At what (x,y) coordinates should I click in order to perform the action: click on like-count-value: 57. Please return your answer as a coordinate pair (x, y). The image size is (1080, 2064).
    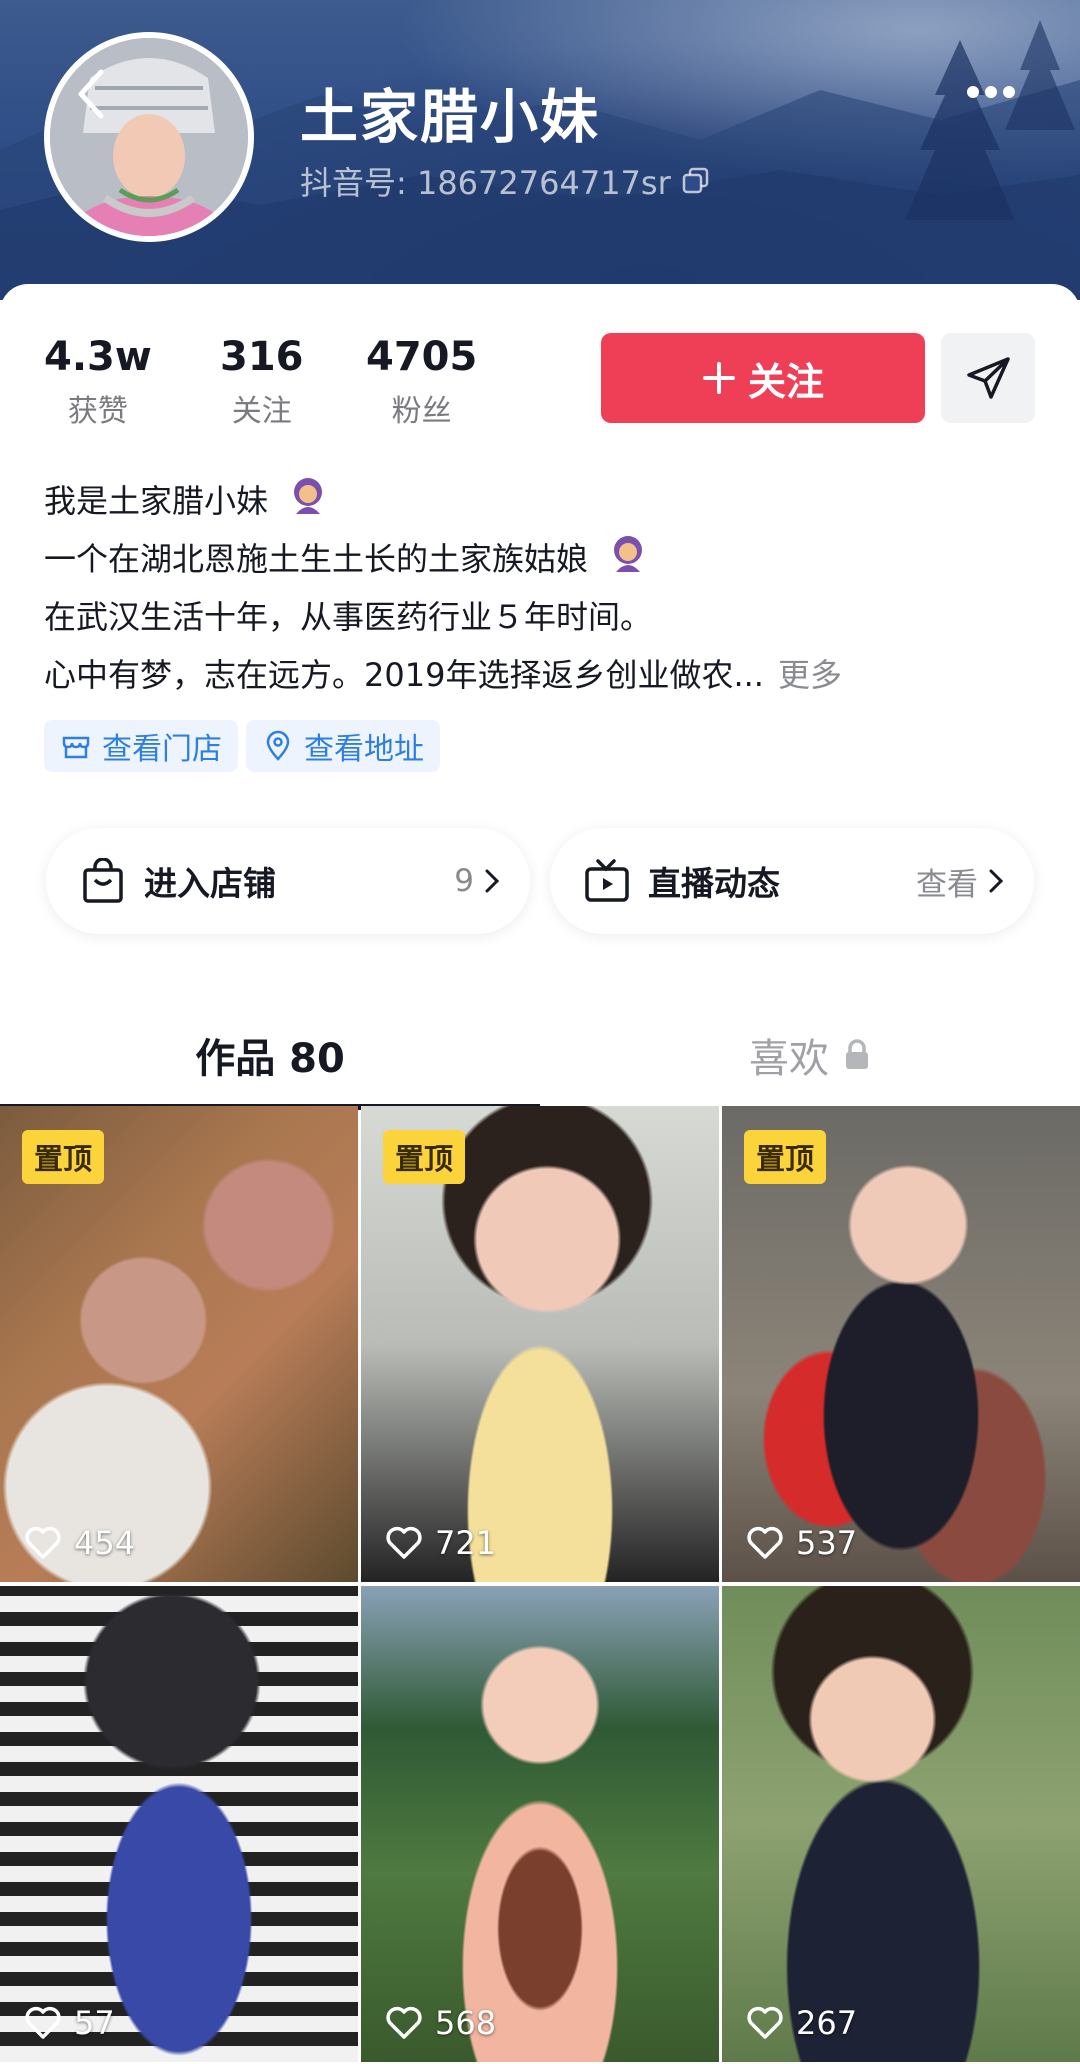
    Looking at the image, I should click on (94, 2023).